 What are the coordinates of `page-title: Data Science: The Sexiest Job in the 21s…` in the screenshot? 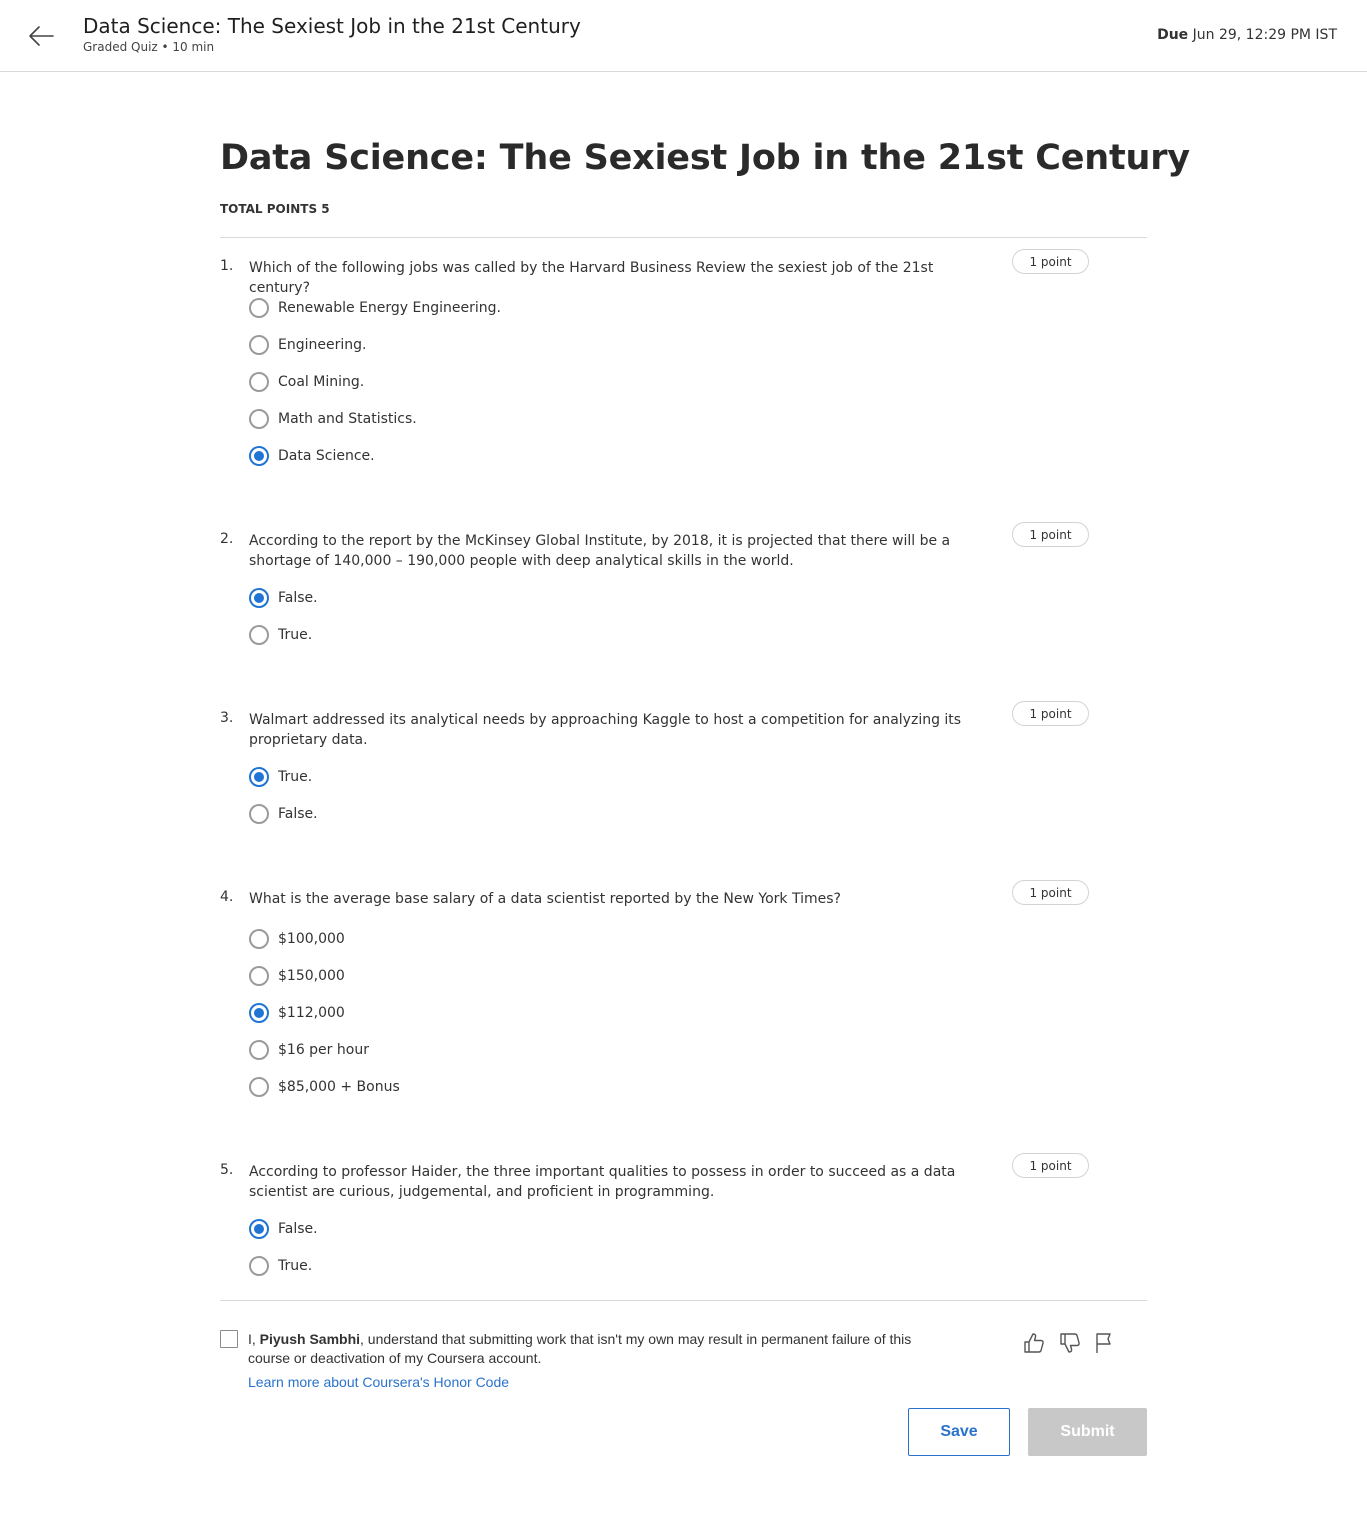 It's located at (705, 158).